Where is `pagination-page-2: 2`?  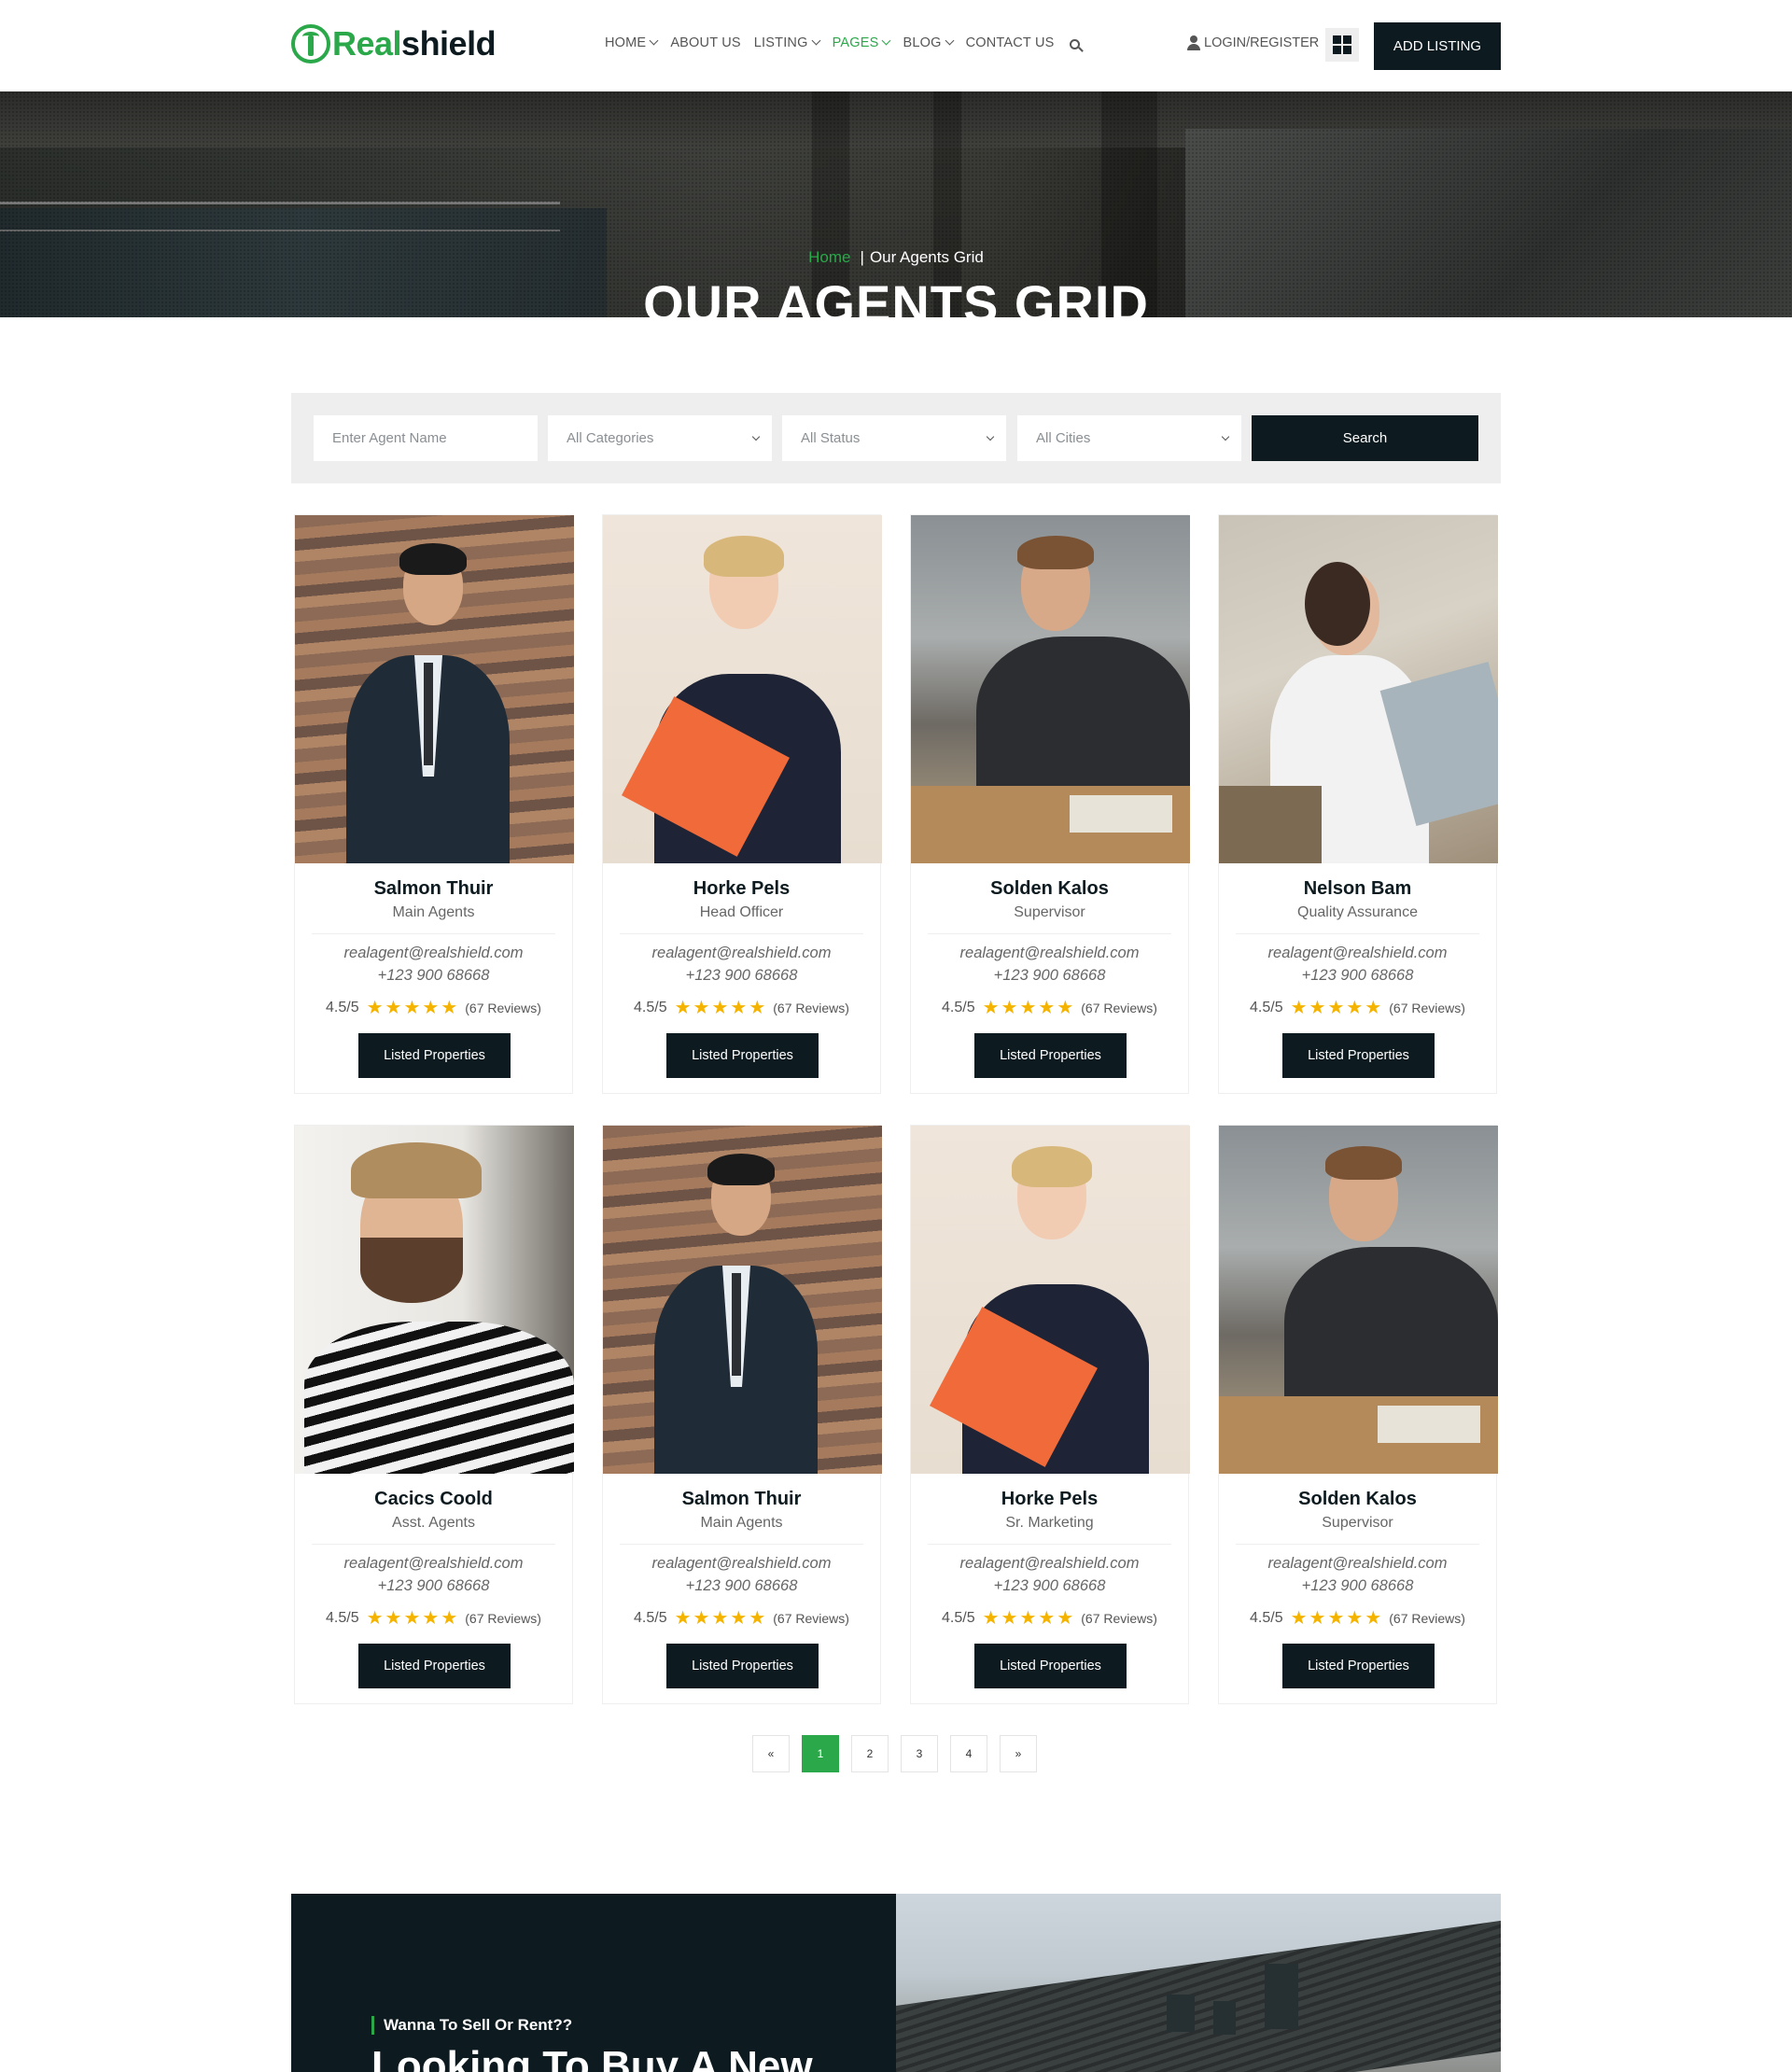
pagination-page-2: 2 is located at coordinates (870, 1753).